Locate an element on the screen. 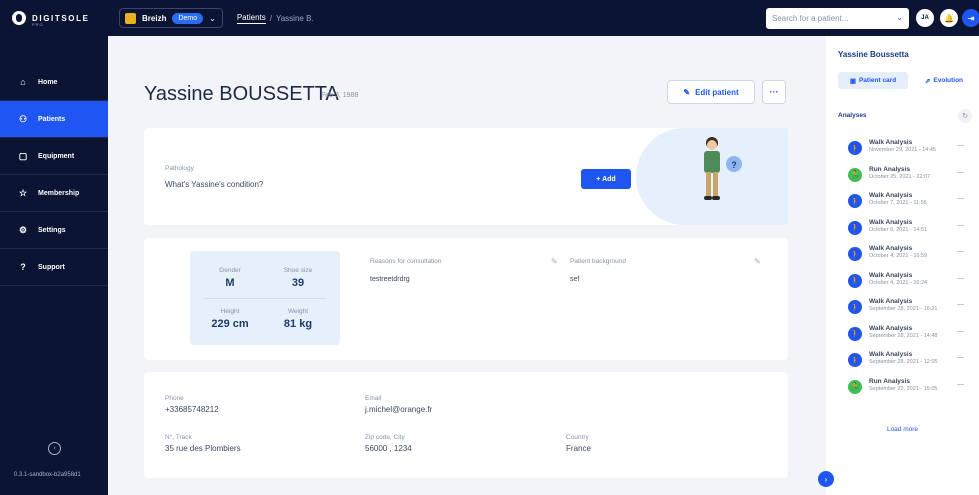  analysis-date: September 28, 2021 - 14:48 is located at coordinates (903, 335).